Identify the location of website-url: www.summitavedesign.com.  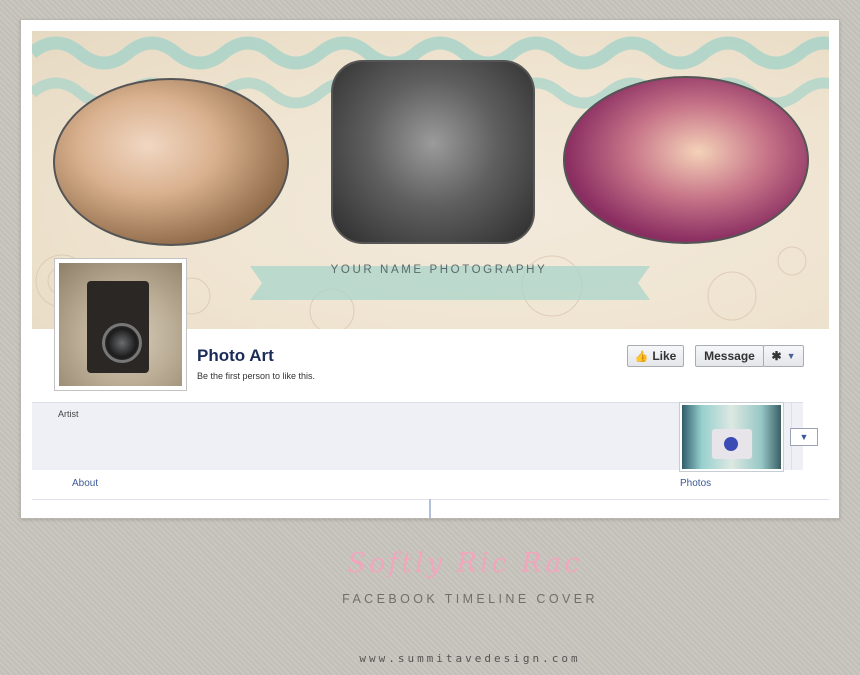
(470, 658).